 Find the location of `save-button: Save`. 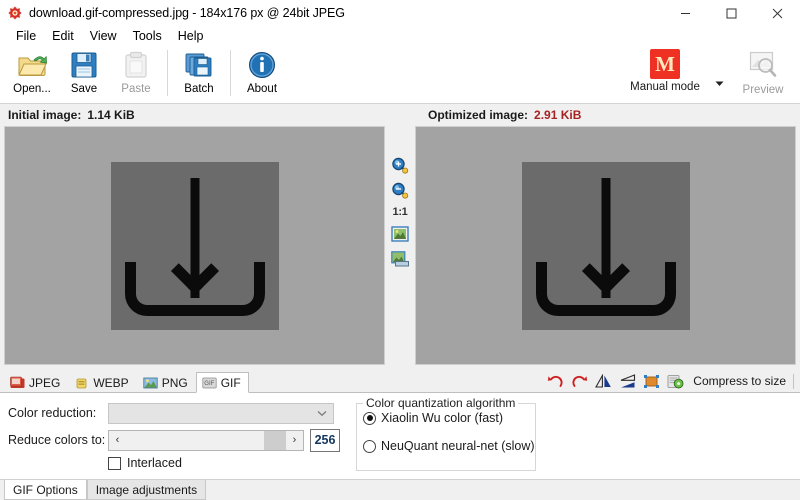

save-button: Save is located at coordinates (84, 74).